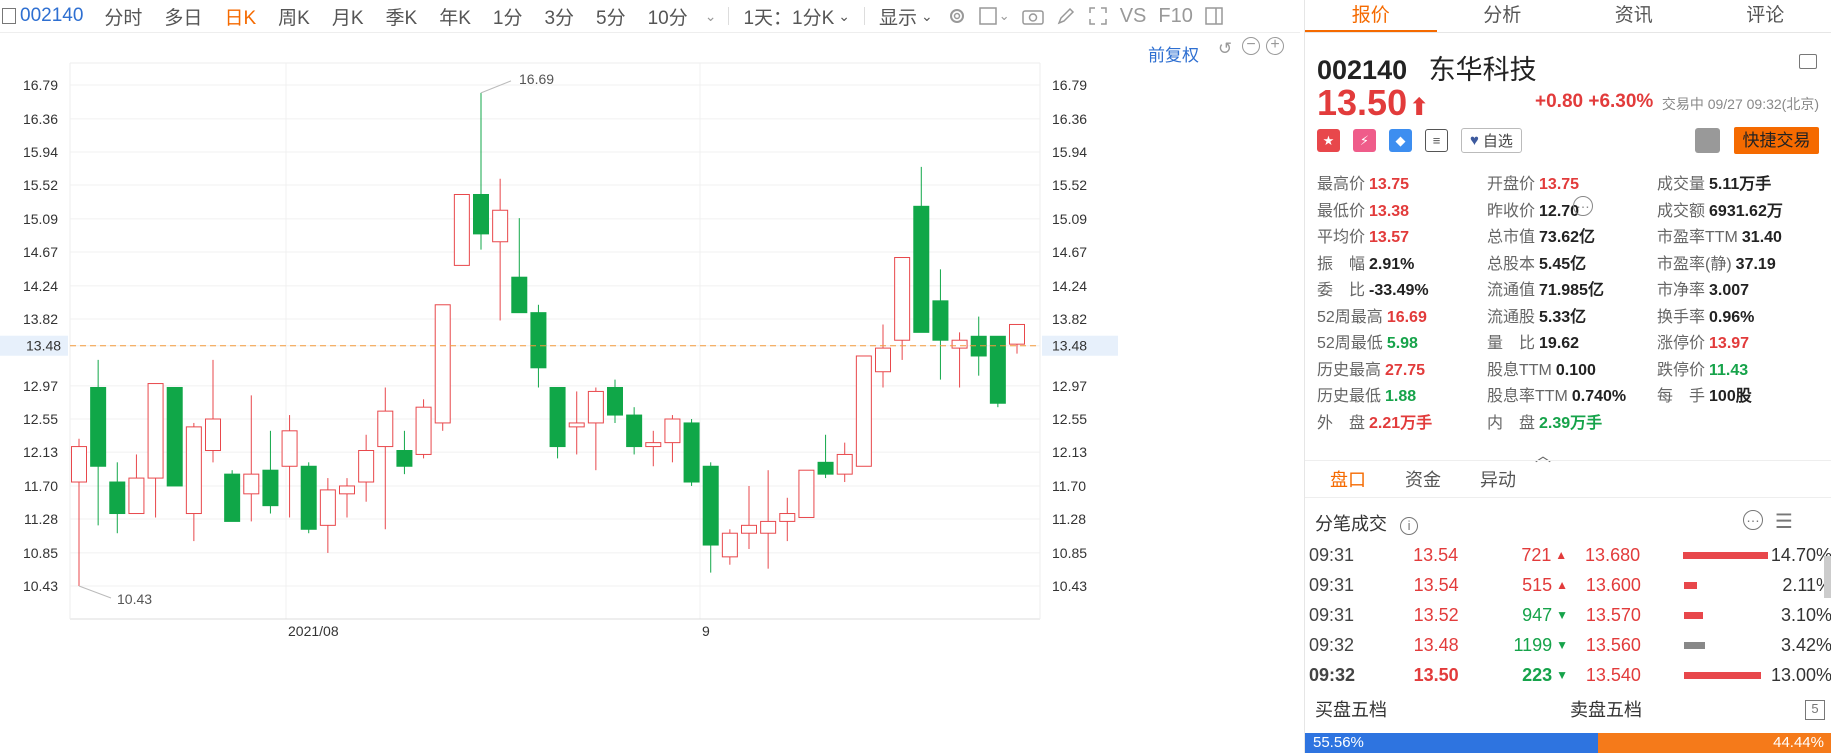 The image size is (1831, 753). Describe the element at coordinates (1740, 184) in the screenshot. I see `stat-value: 5.11万手` at that location.